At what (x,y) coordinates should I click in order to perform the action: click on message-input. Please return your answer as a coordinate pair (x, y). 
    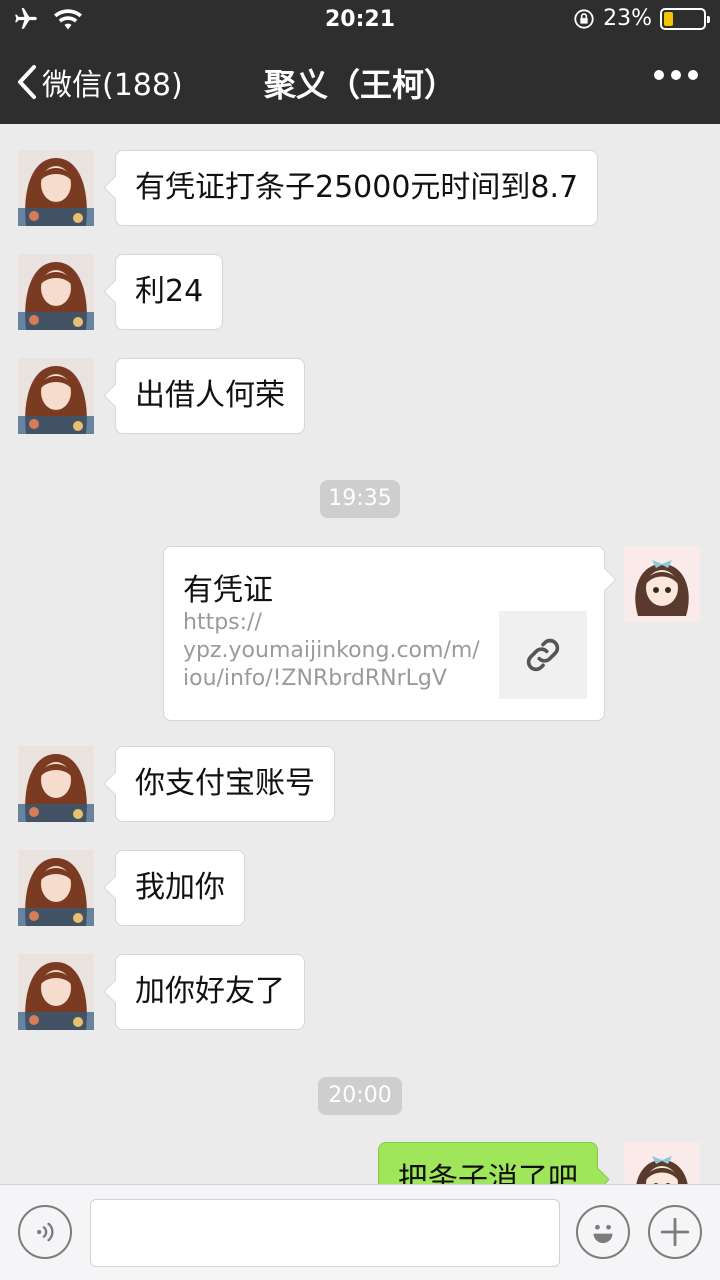
    Looking at the image, I should click on (325, 1233).